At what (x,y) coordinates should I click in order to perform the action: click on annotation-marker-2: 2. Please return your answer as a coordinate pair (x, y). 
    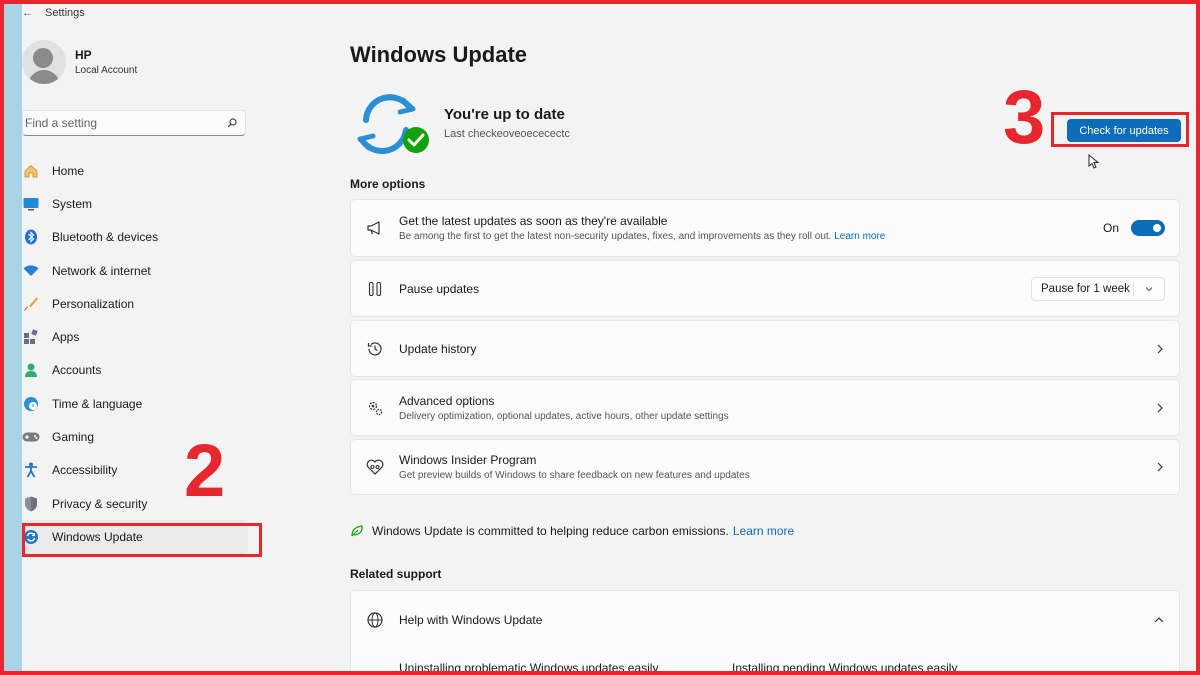
    Looking at the image, I should click on (205, 470).